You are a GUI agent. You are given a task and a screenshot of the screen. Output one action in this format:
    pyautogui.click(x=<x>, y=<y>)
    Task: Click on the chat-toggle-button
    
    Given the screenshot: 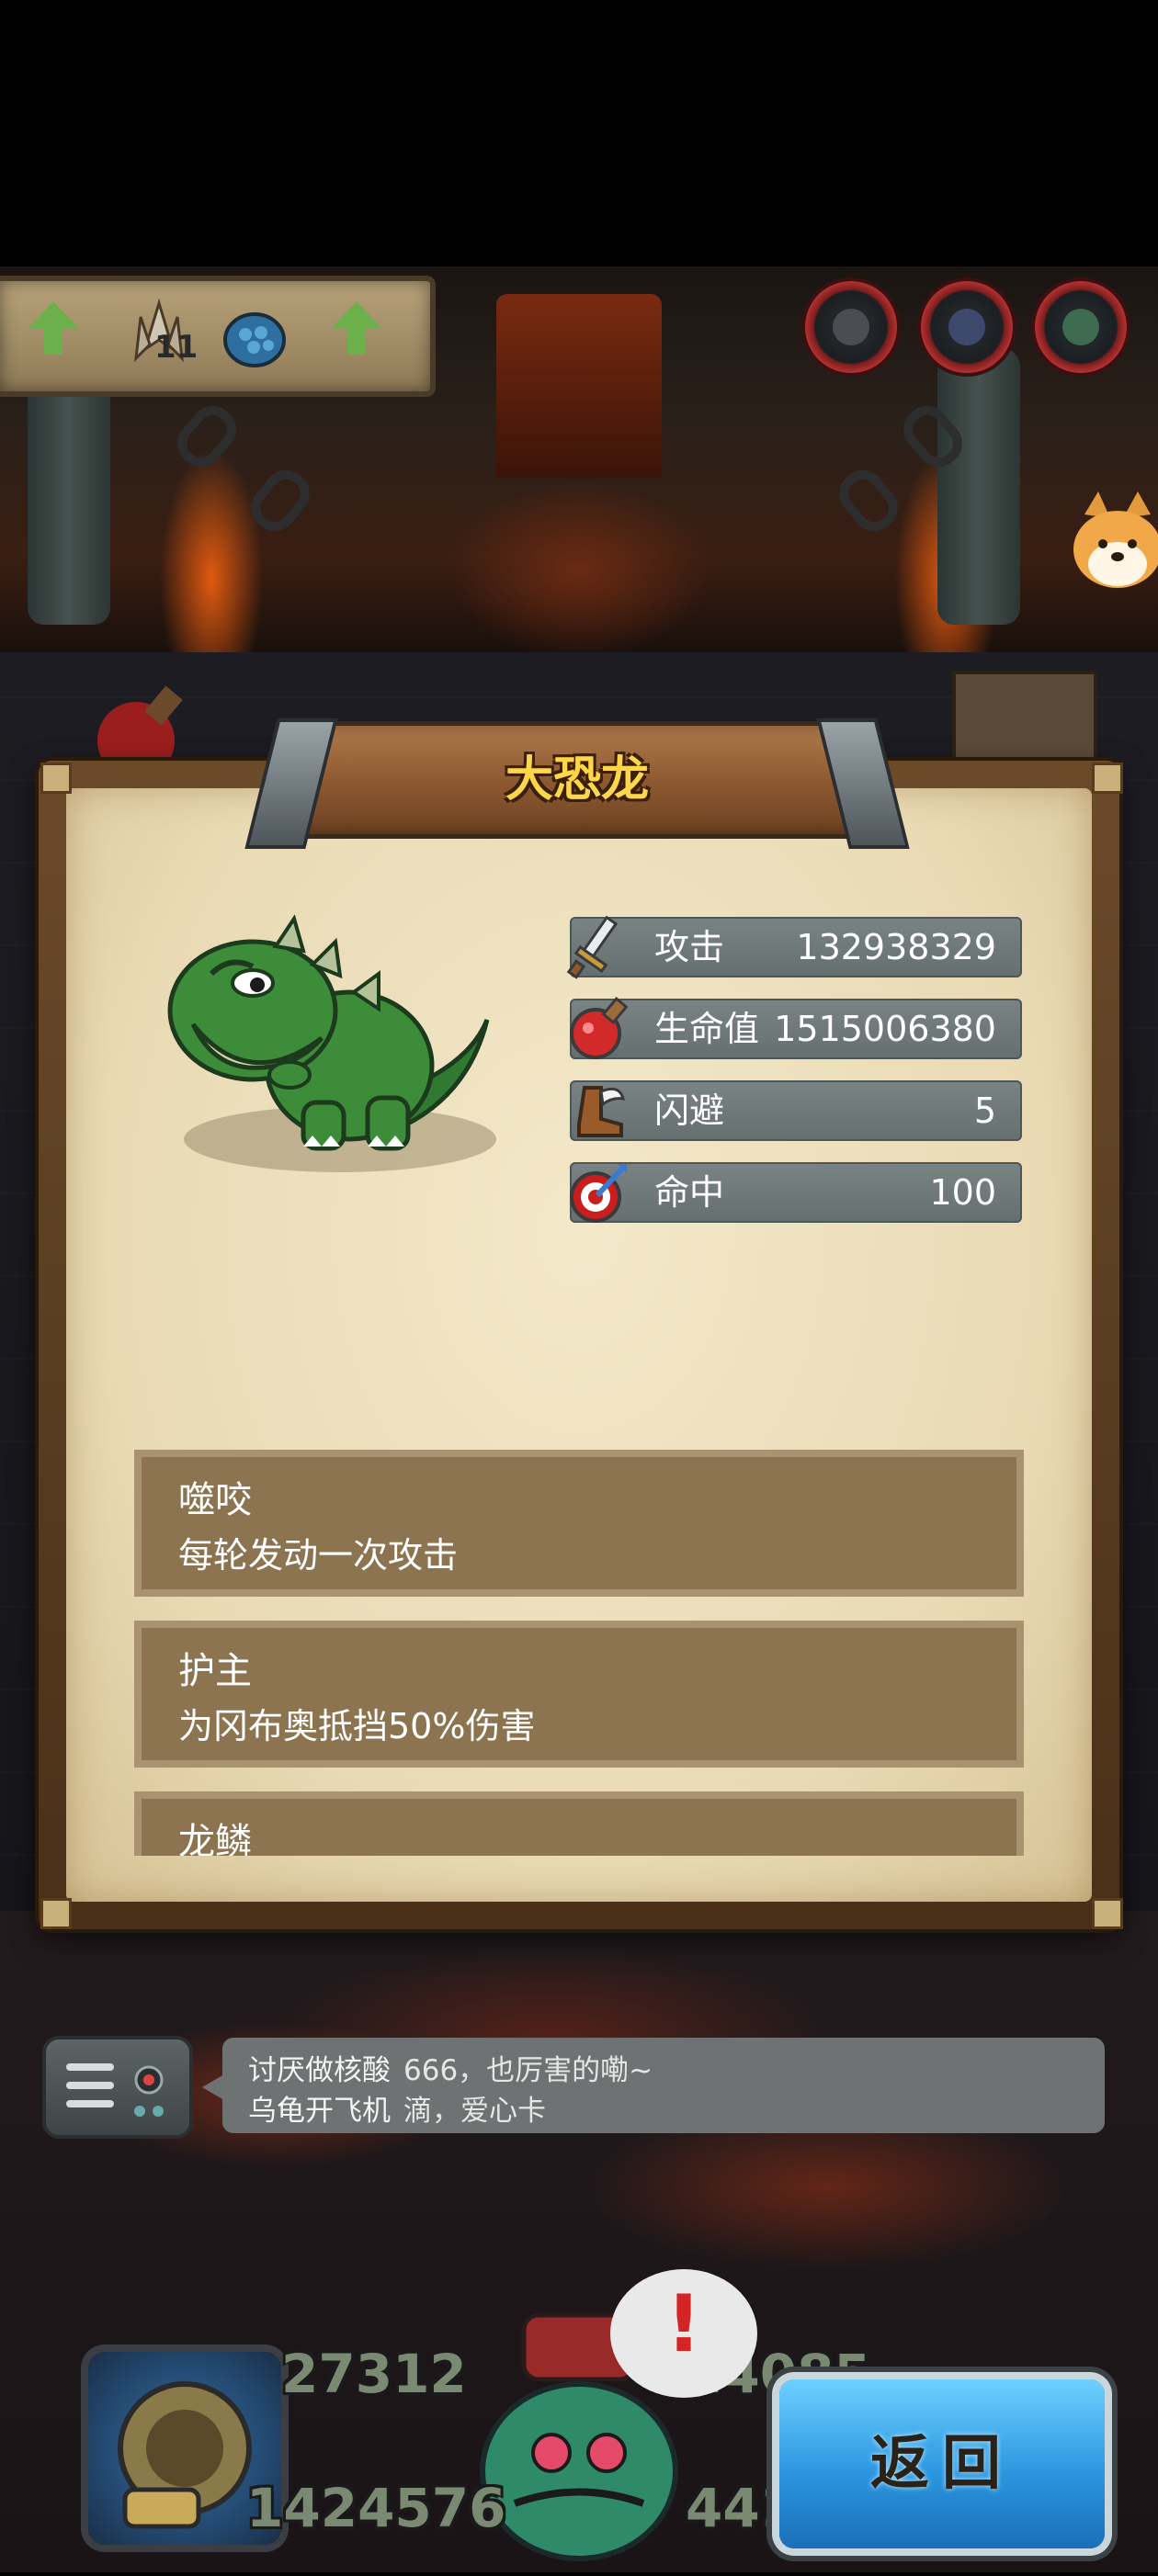 What is the action you would take?
    pyautogui.click(x=118, y=2087)
    